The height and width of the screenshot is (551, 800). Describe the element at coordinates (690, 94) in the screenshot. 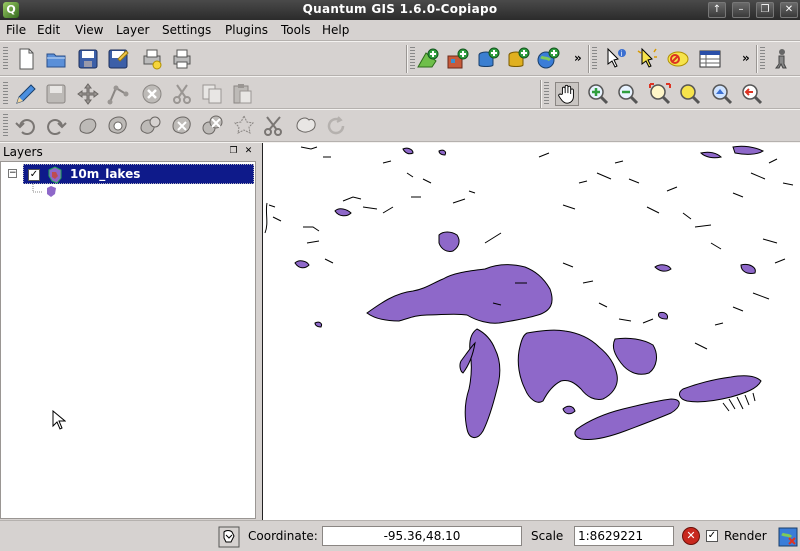

I see `zoom-to-selection-icon` at that location.